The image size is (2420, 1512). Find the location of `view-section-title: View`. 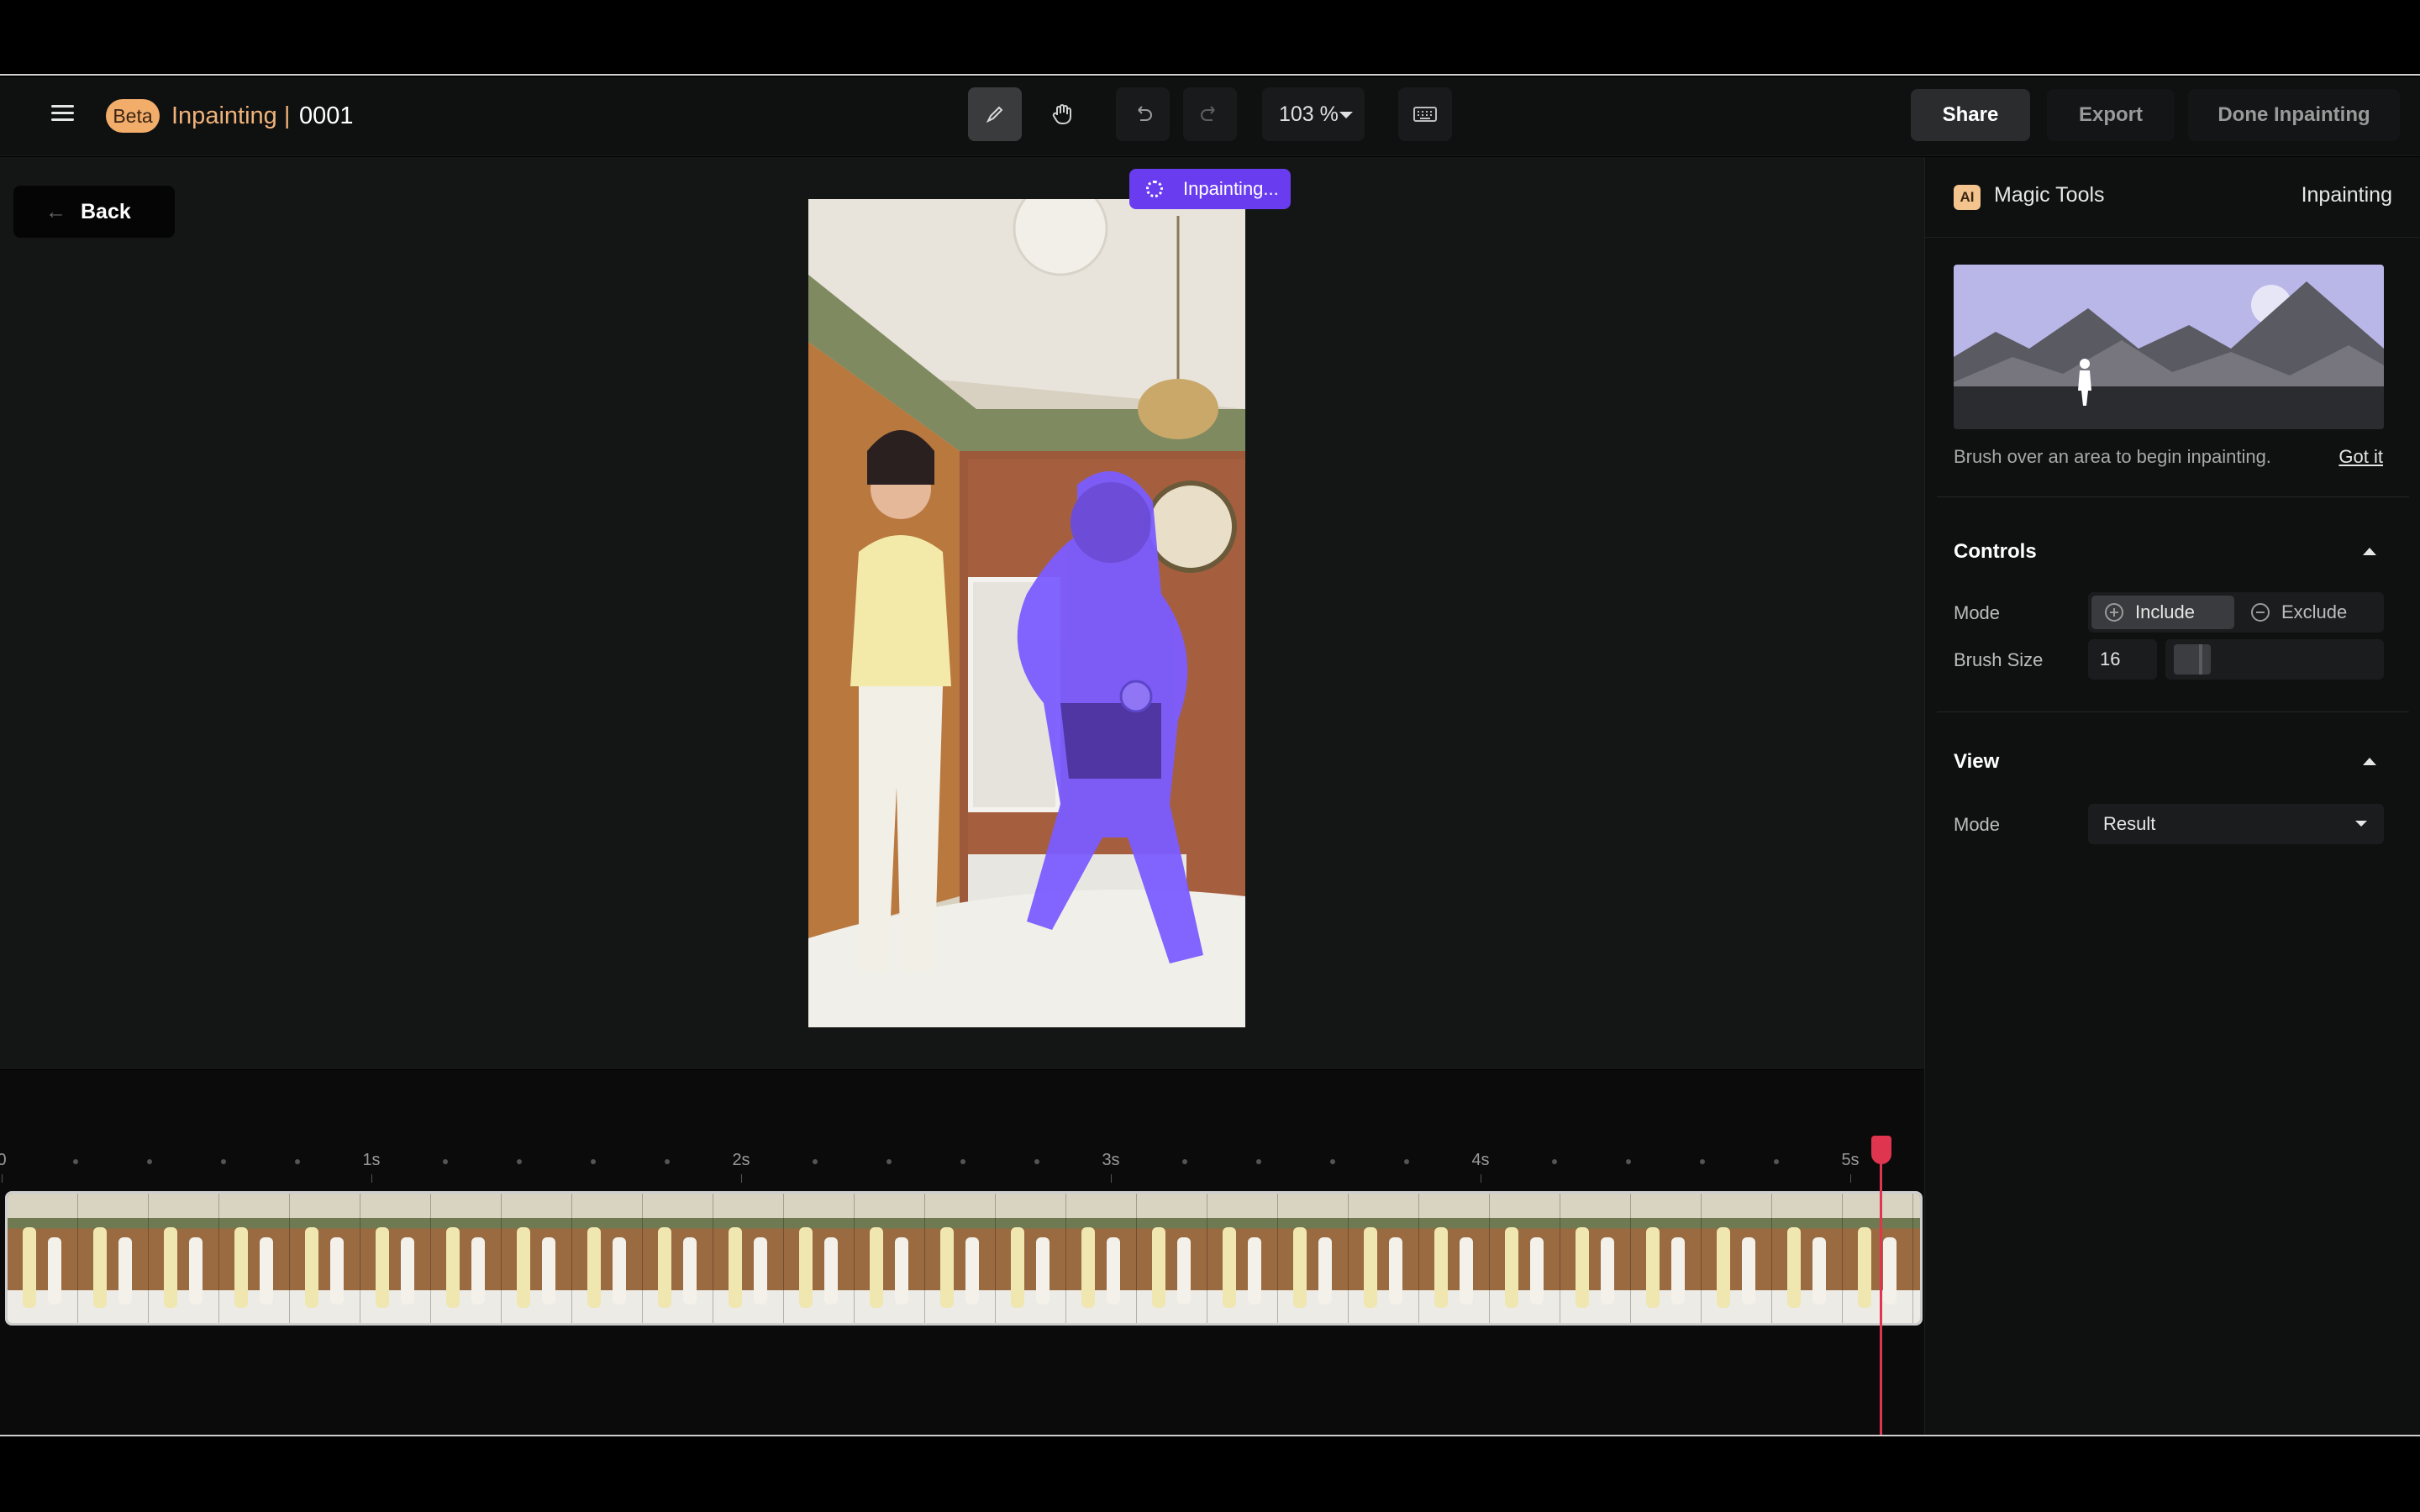

view-section-title: View is located at coordinates (1977, 762).